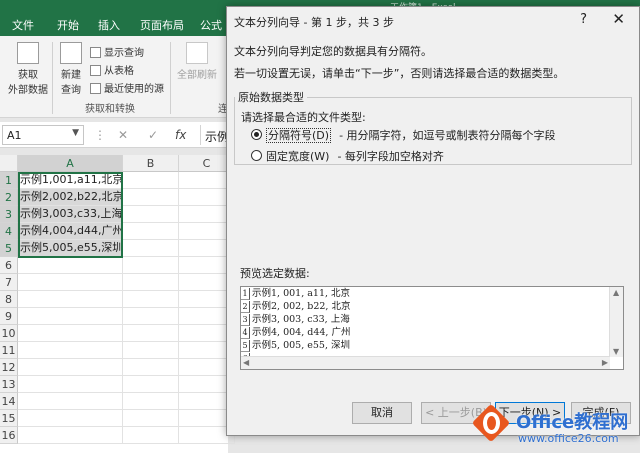  Describe the element at coordinates (180, 135) in the screenshot. I see `function-icon: fx` at that location.